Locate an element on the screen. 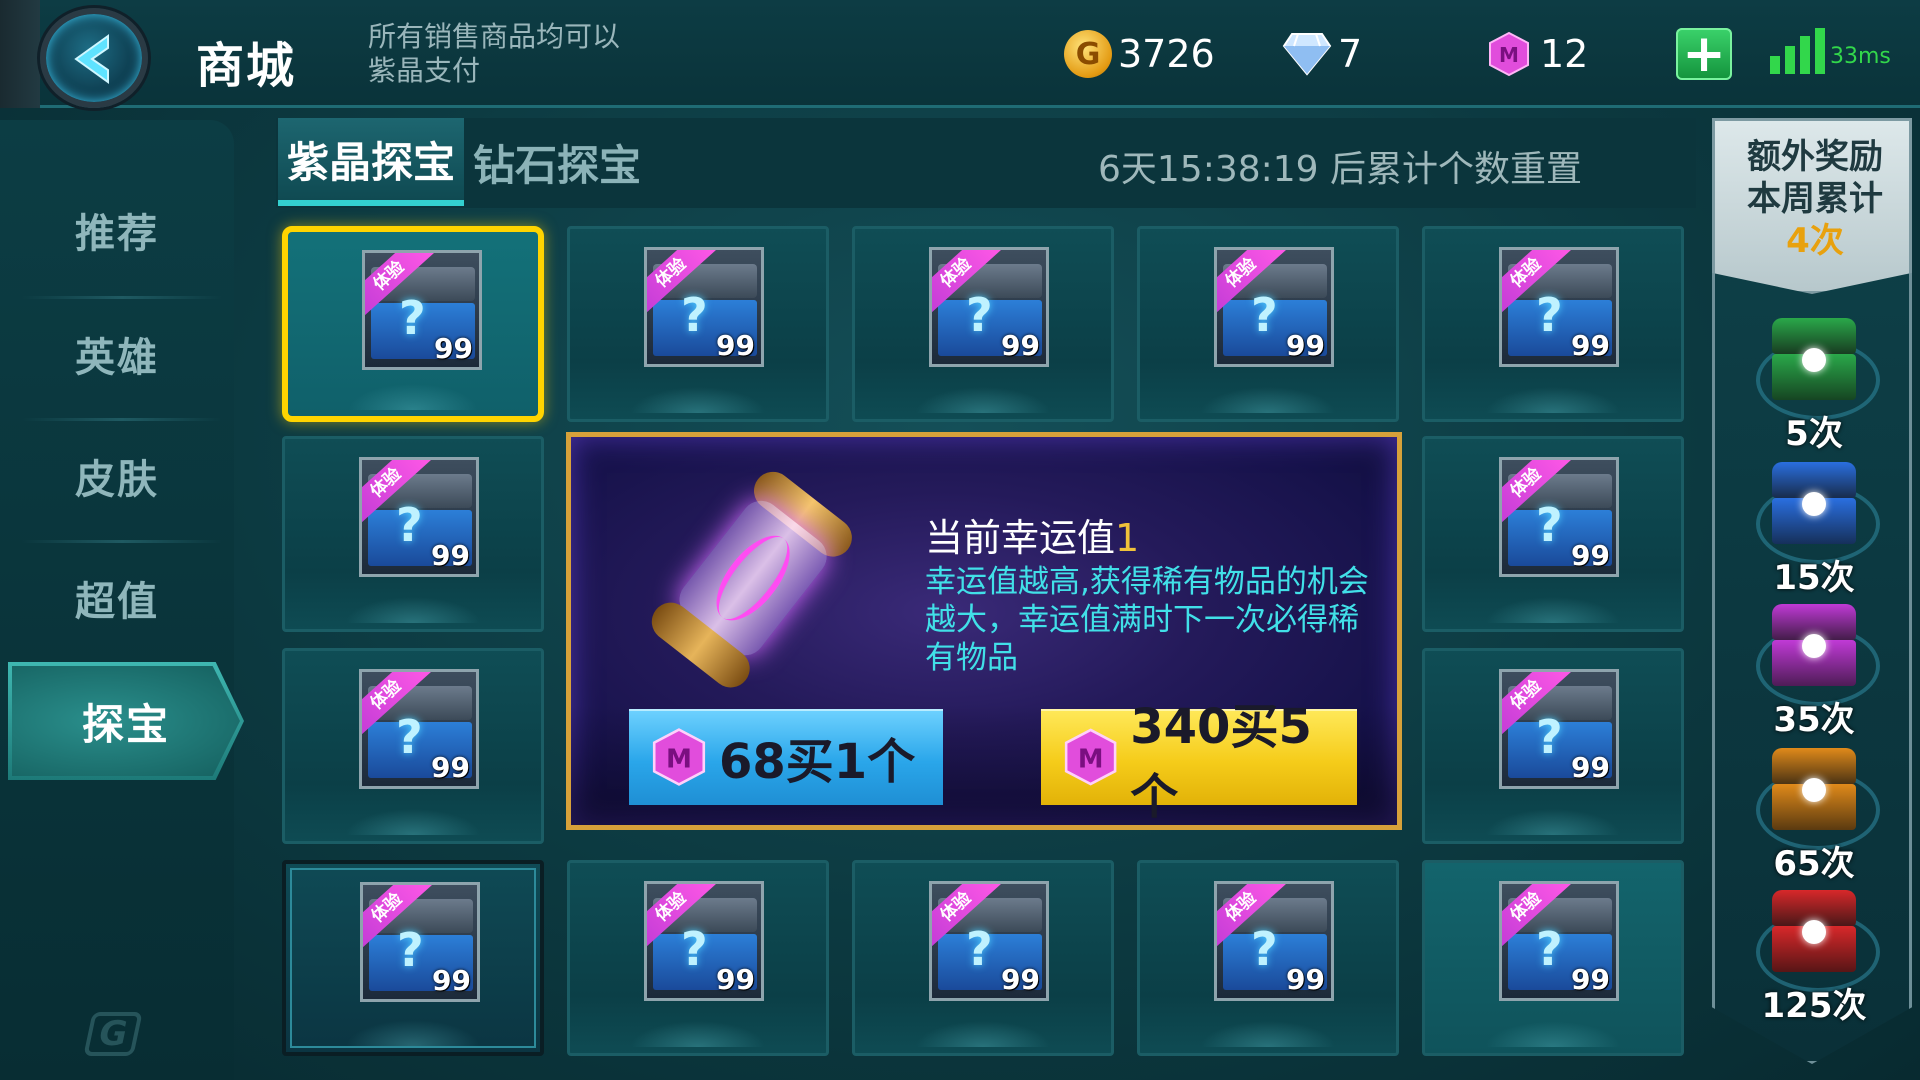 This screenshot has width=1920, height=1080. gold-balance: G 3726 is located at coordinates (1139, 54).